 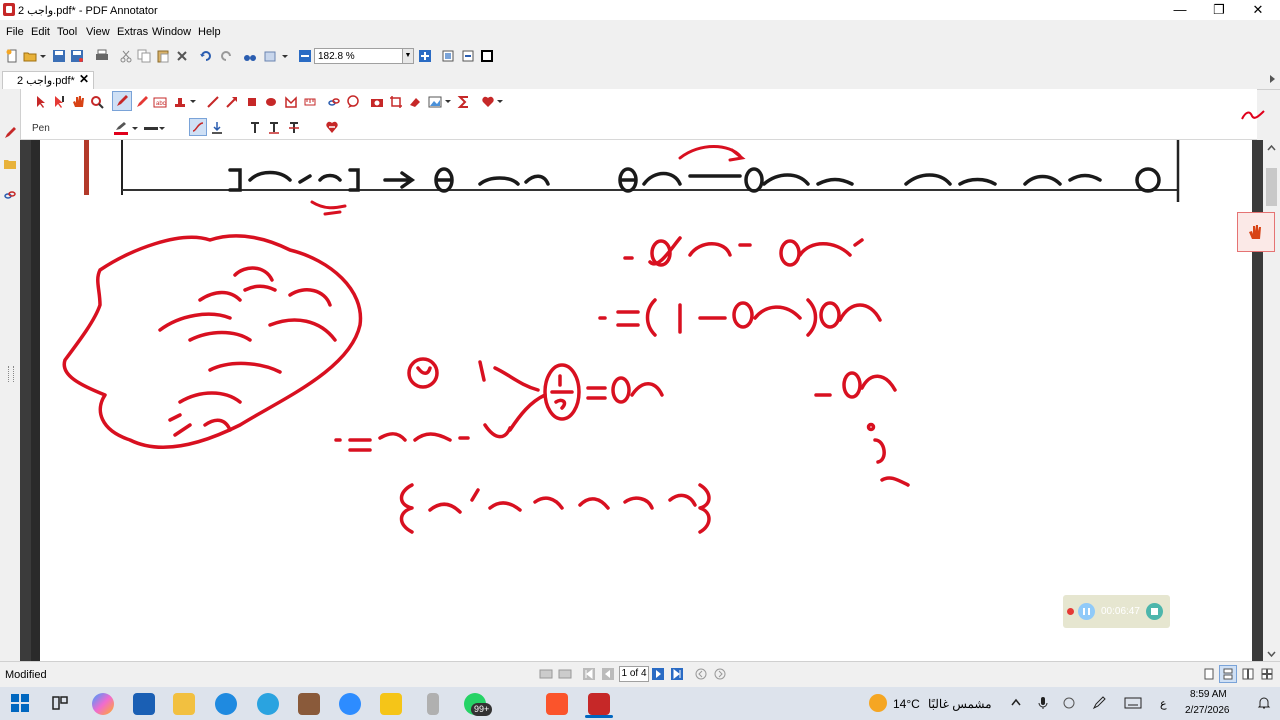 I want to click on fit-page-icon, so click(x=448, y=56).